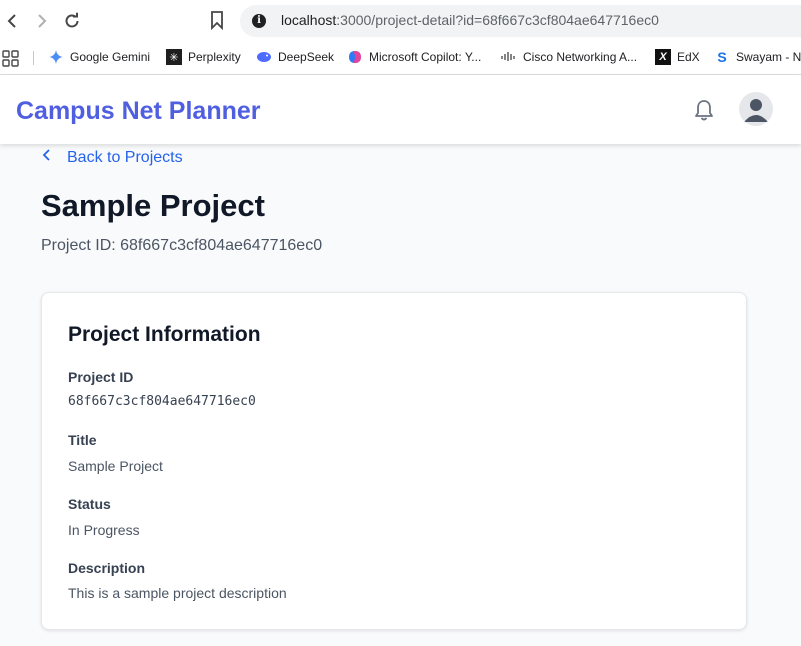 The image size is (801, 646). What do you see at coordinates (214, 57) in the screenshot?
I see `bookmark-label: Perplexity` at bounding box center [214, 57].